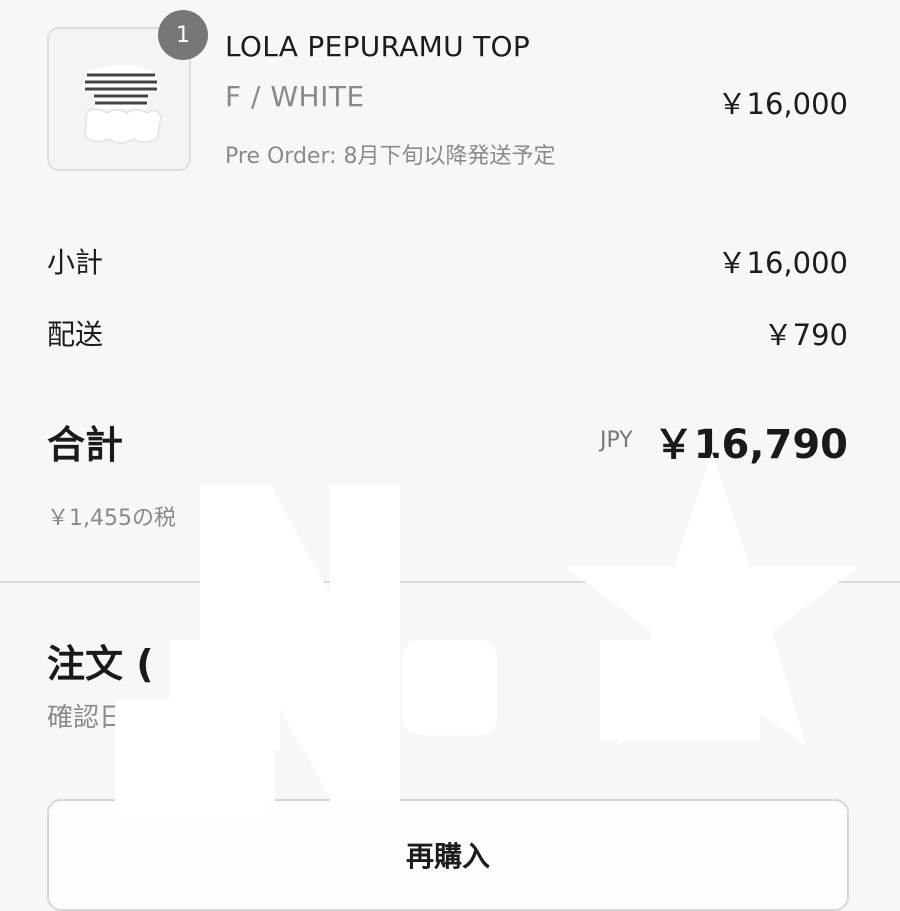 This screenshot has width=900, height=911. What do you see at coordinates (390, 156) in the screenshot?
I see `preorder-note: Pre Order: 8月下旬以降発送予定` at bounding box center [390, 156].